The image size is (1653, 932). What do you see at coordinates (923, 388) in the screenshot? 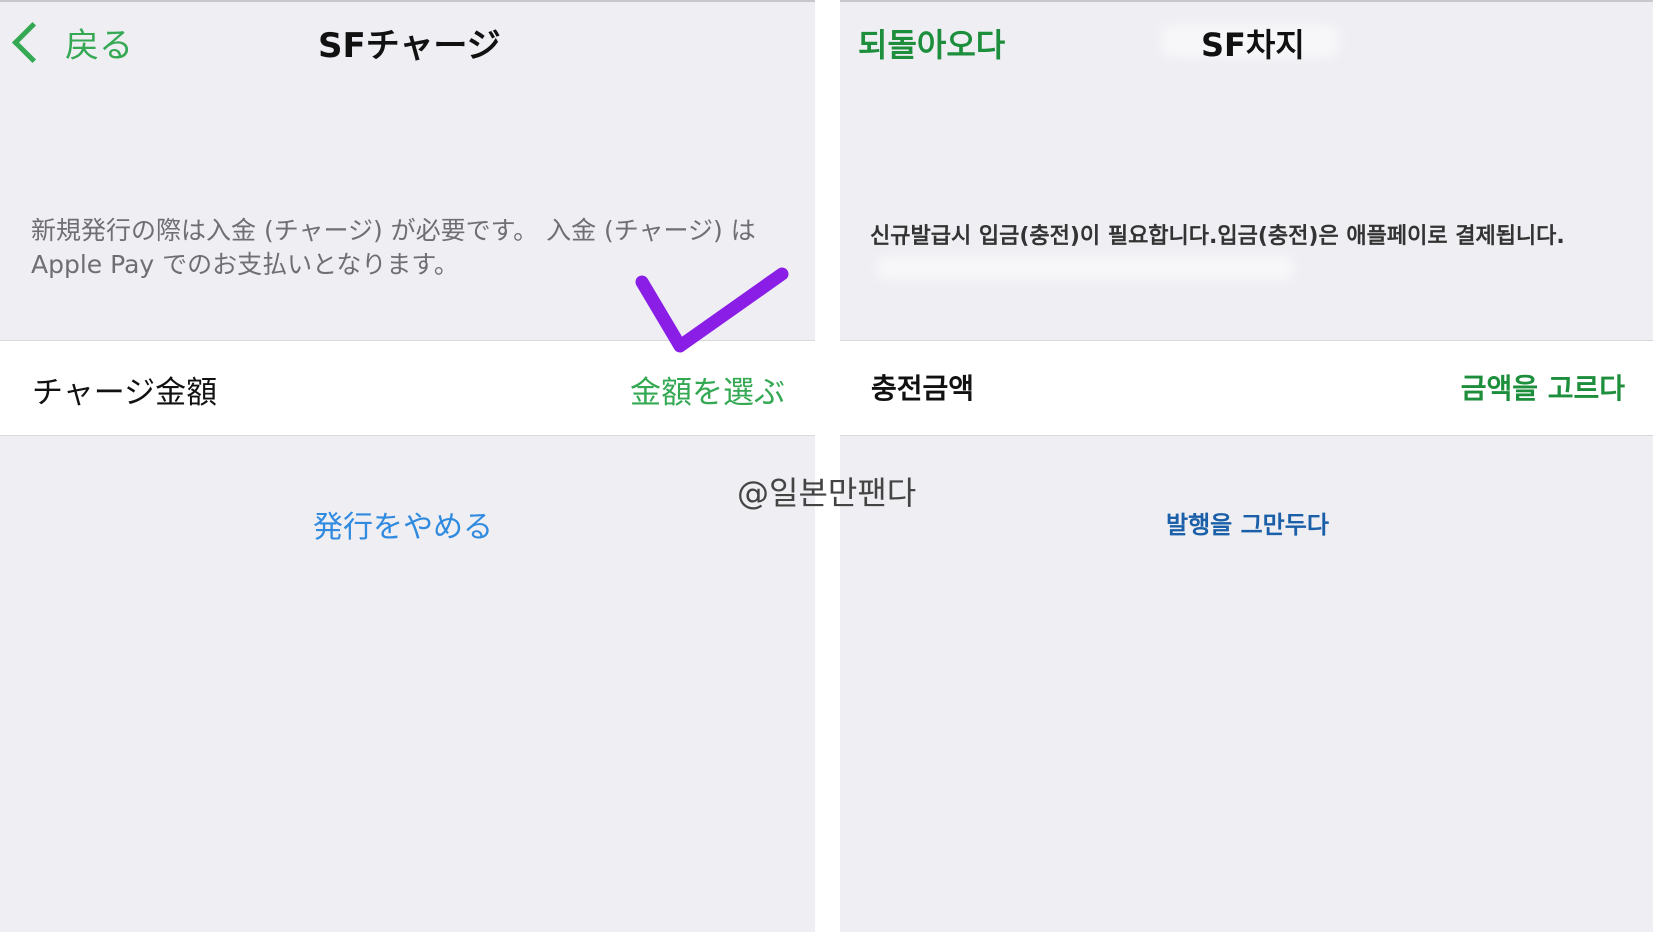
I see `charge-amount-label: 충전금액` at bounding box center [923, 388].